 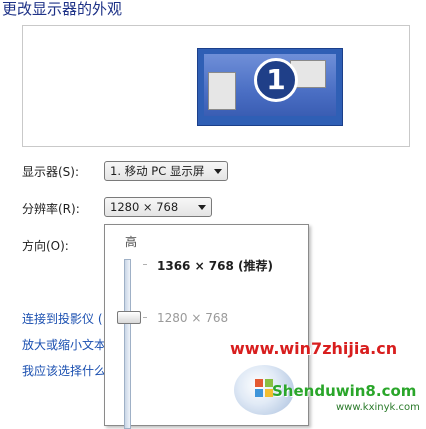 What do you see at coordinates (51, 209) in the screenshot?
I see `resolution-label: 分辨率(R):` at bounding box center [51, 209].